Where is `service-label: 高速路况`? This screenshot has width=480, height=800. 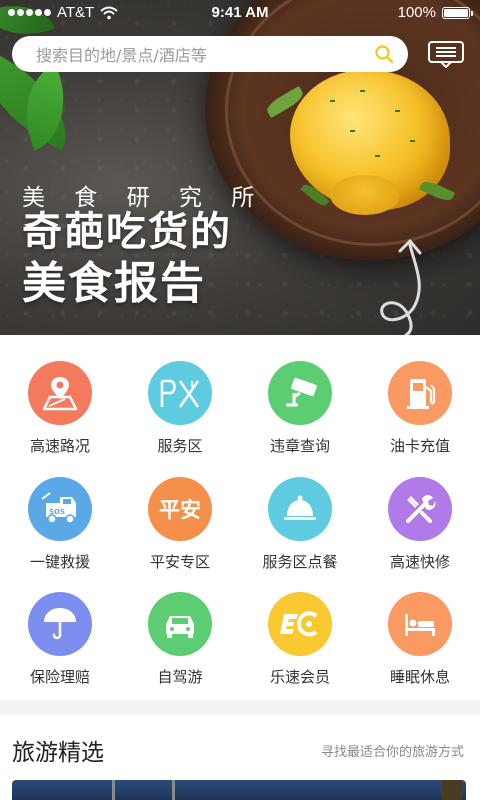
service-label: 高速路况 is located at coordinates (59, 446).